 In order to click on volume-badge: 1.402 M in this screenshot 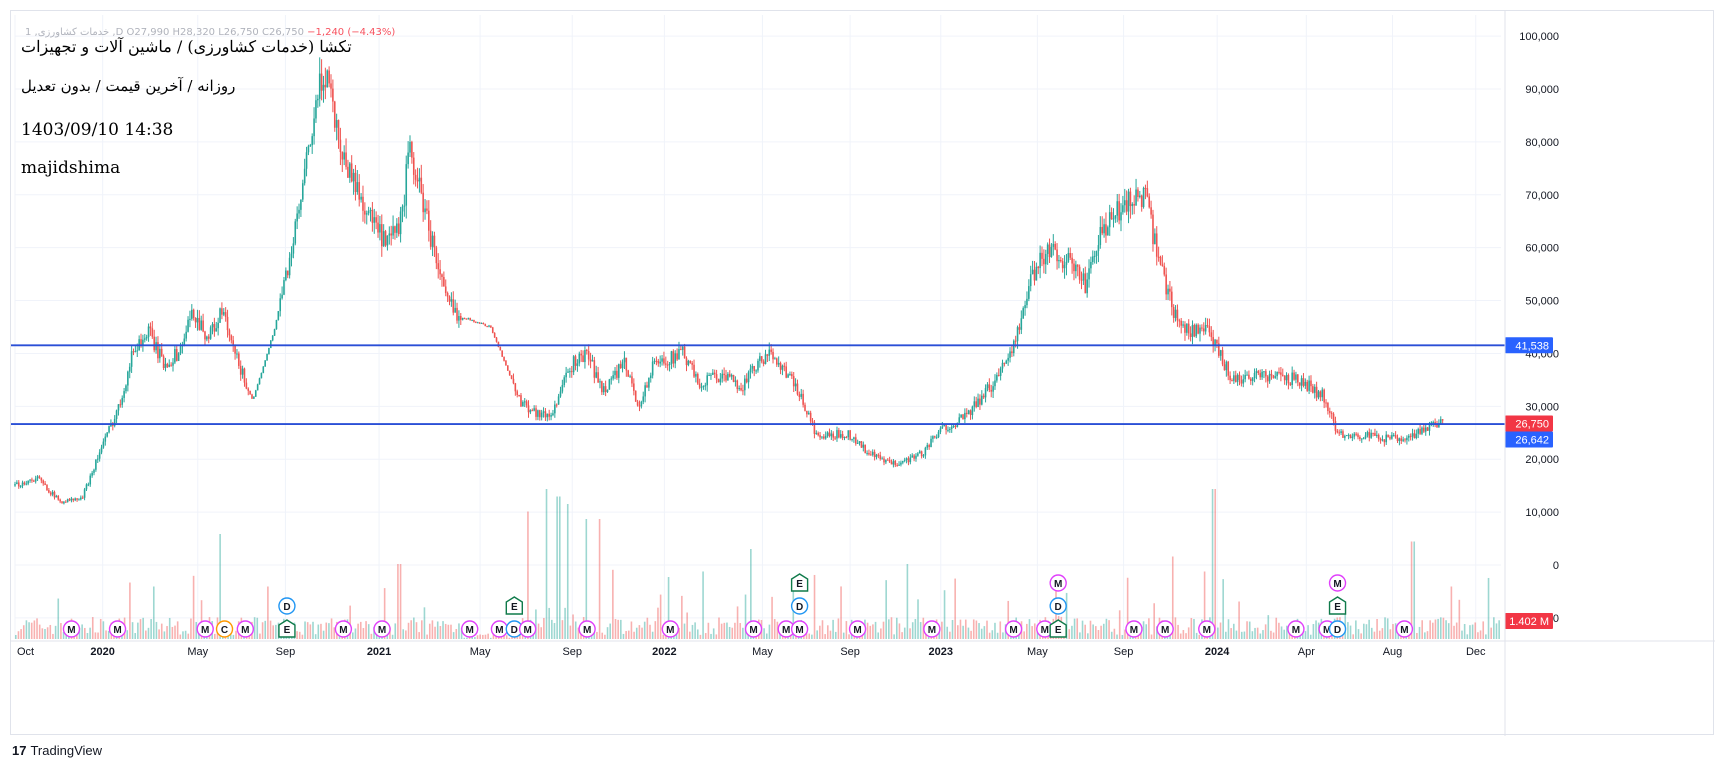, I will do `click(1529, 621)`.